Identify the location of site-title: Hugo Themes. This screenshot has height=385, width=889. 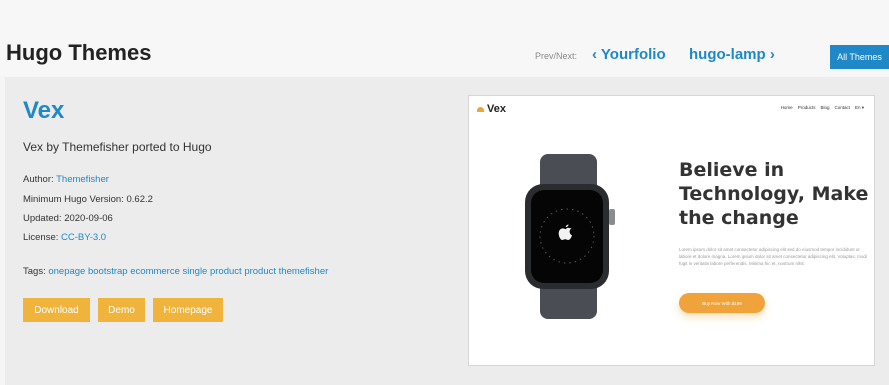
(78, 53).